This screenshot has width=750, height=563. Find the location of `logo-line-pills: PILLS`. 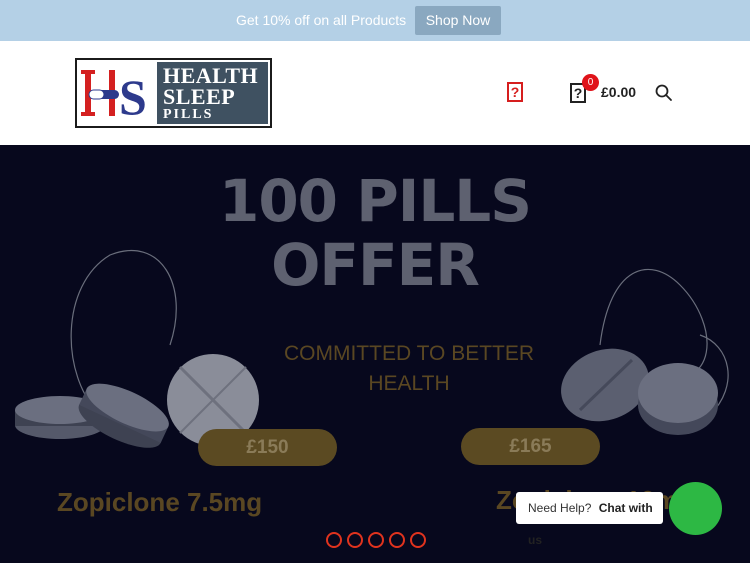

logo-line-pills: PILLS is located at coordinates (188, 114).